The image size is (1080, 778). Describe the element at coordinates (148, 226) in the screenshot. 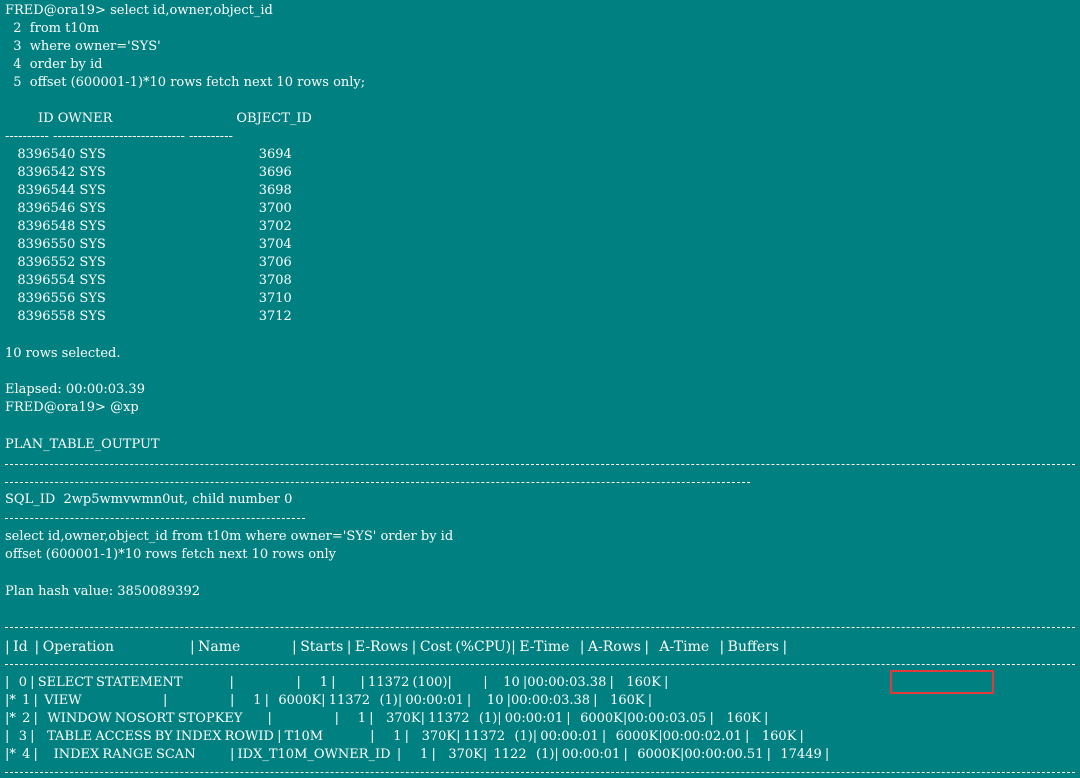

I see `result-row: 8396548 SYS 3702` at that location.